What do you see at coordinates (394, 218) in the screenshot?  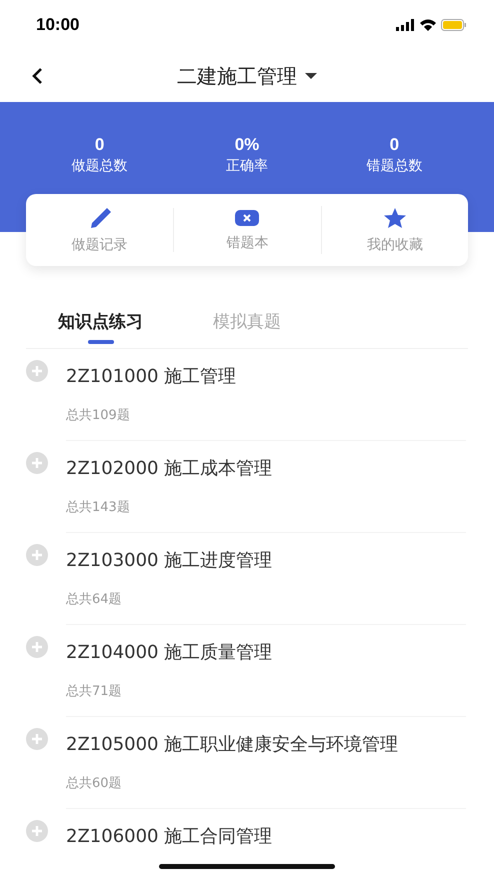 I see `star-icon` at bounding box center [394, 218].